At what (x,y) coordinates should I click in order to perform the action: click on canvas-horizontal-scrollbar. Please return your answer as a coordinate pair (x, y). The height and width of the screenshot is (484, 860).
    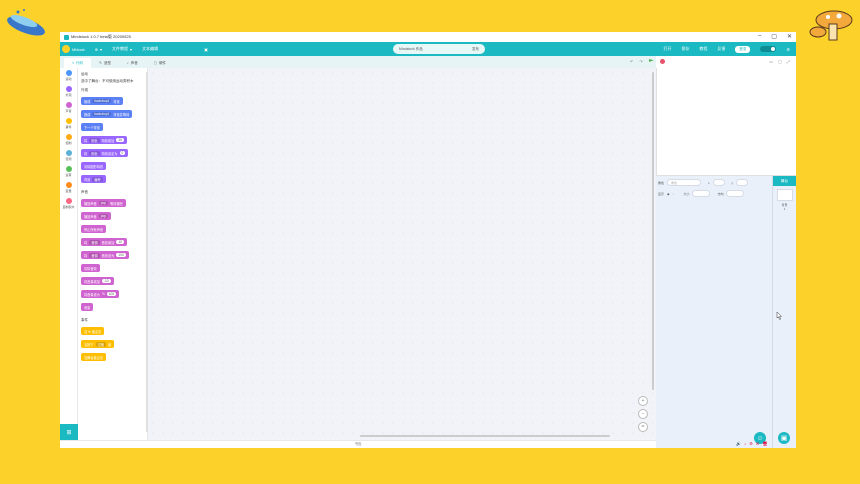
    Looking at the image, I should click on (485, 436).